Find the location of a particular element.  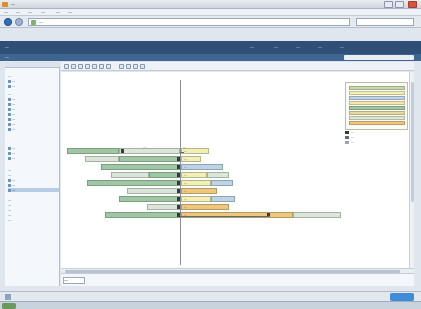

status-action-button is located at coordinates (402, 297).